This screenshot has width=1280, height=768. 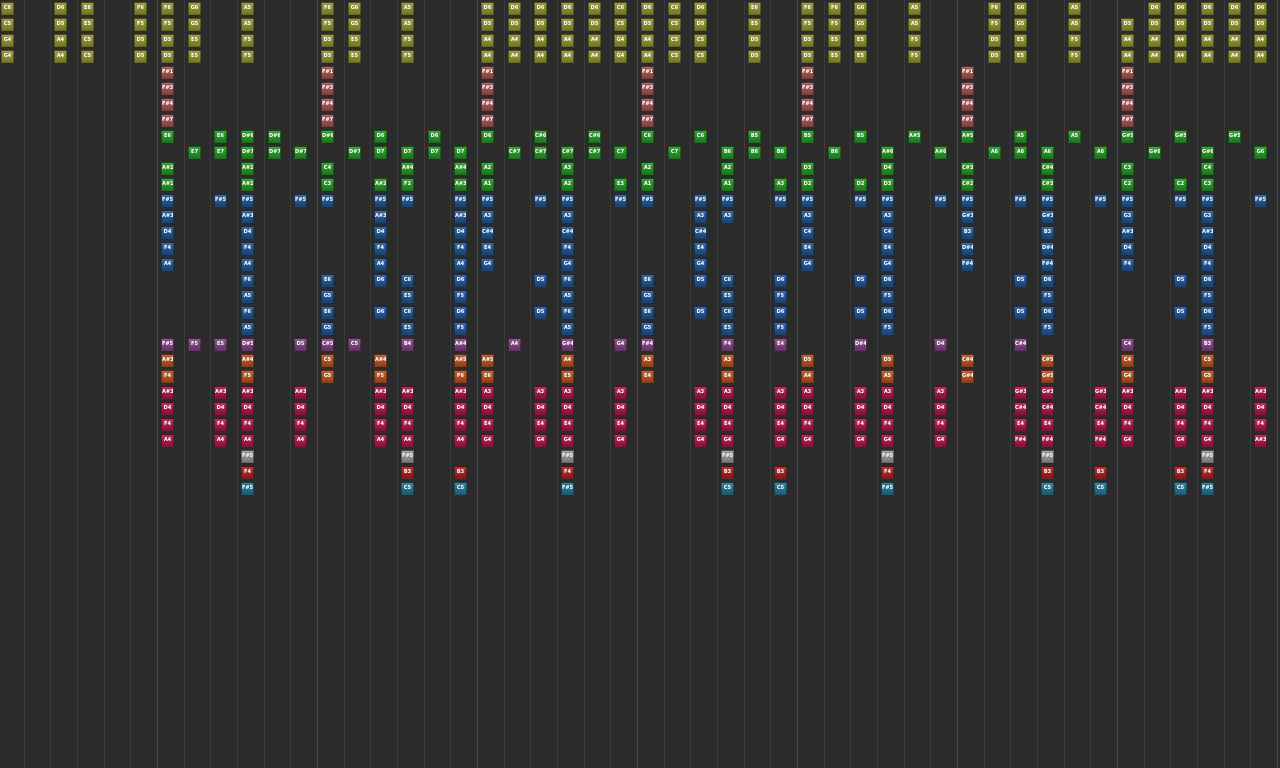 What do you see at coordinates (647, 88) in the screenshot?
I see `note-block: F#3` at bounding box center [647, 88].